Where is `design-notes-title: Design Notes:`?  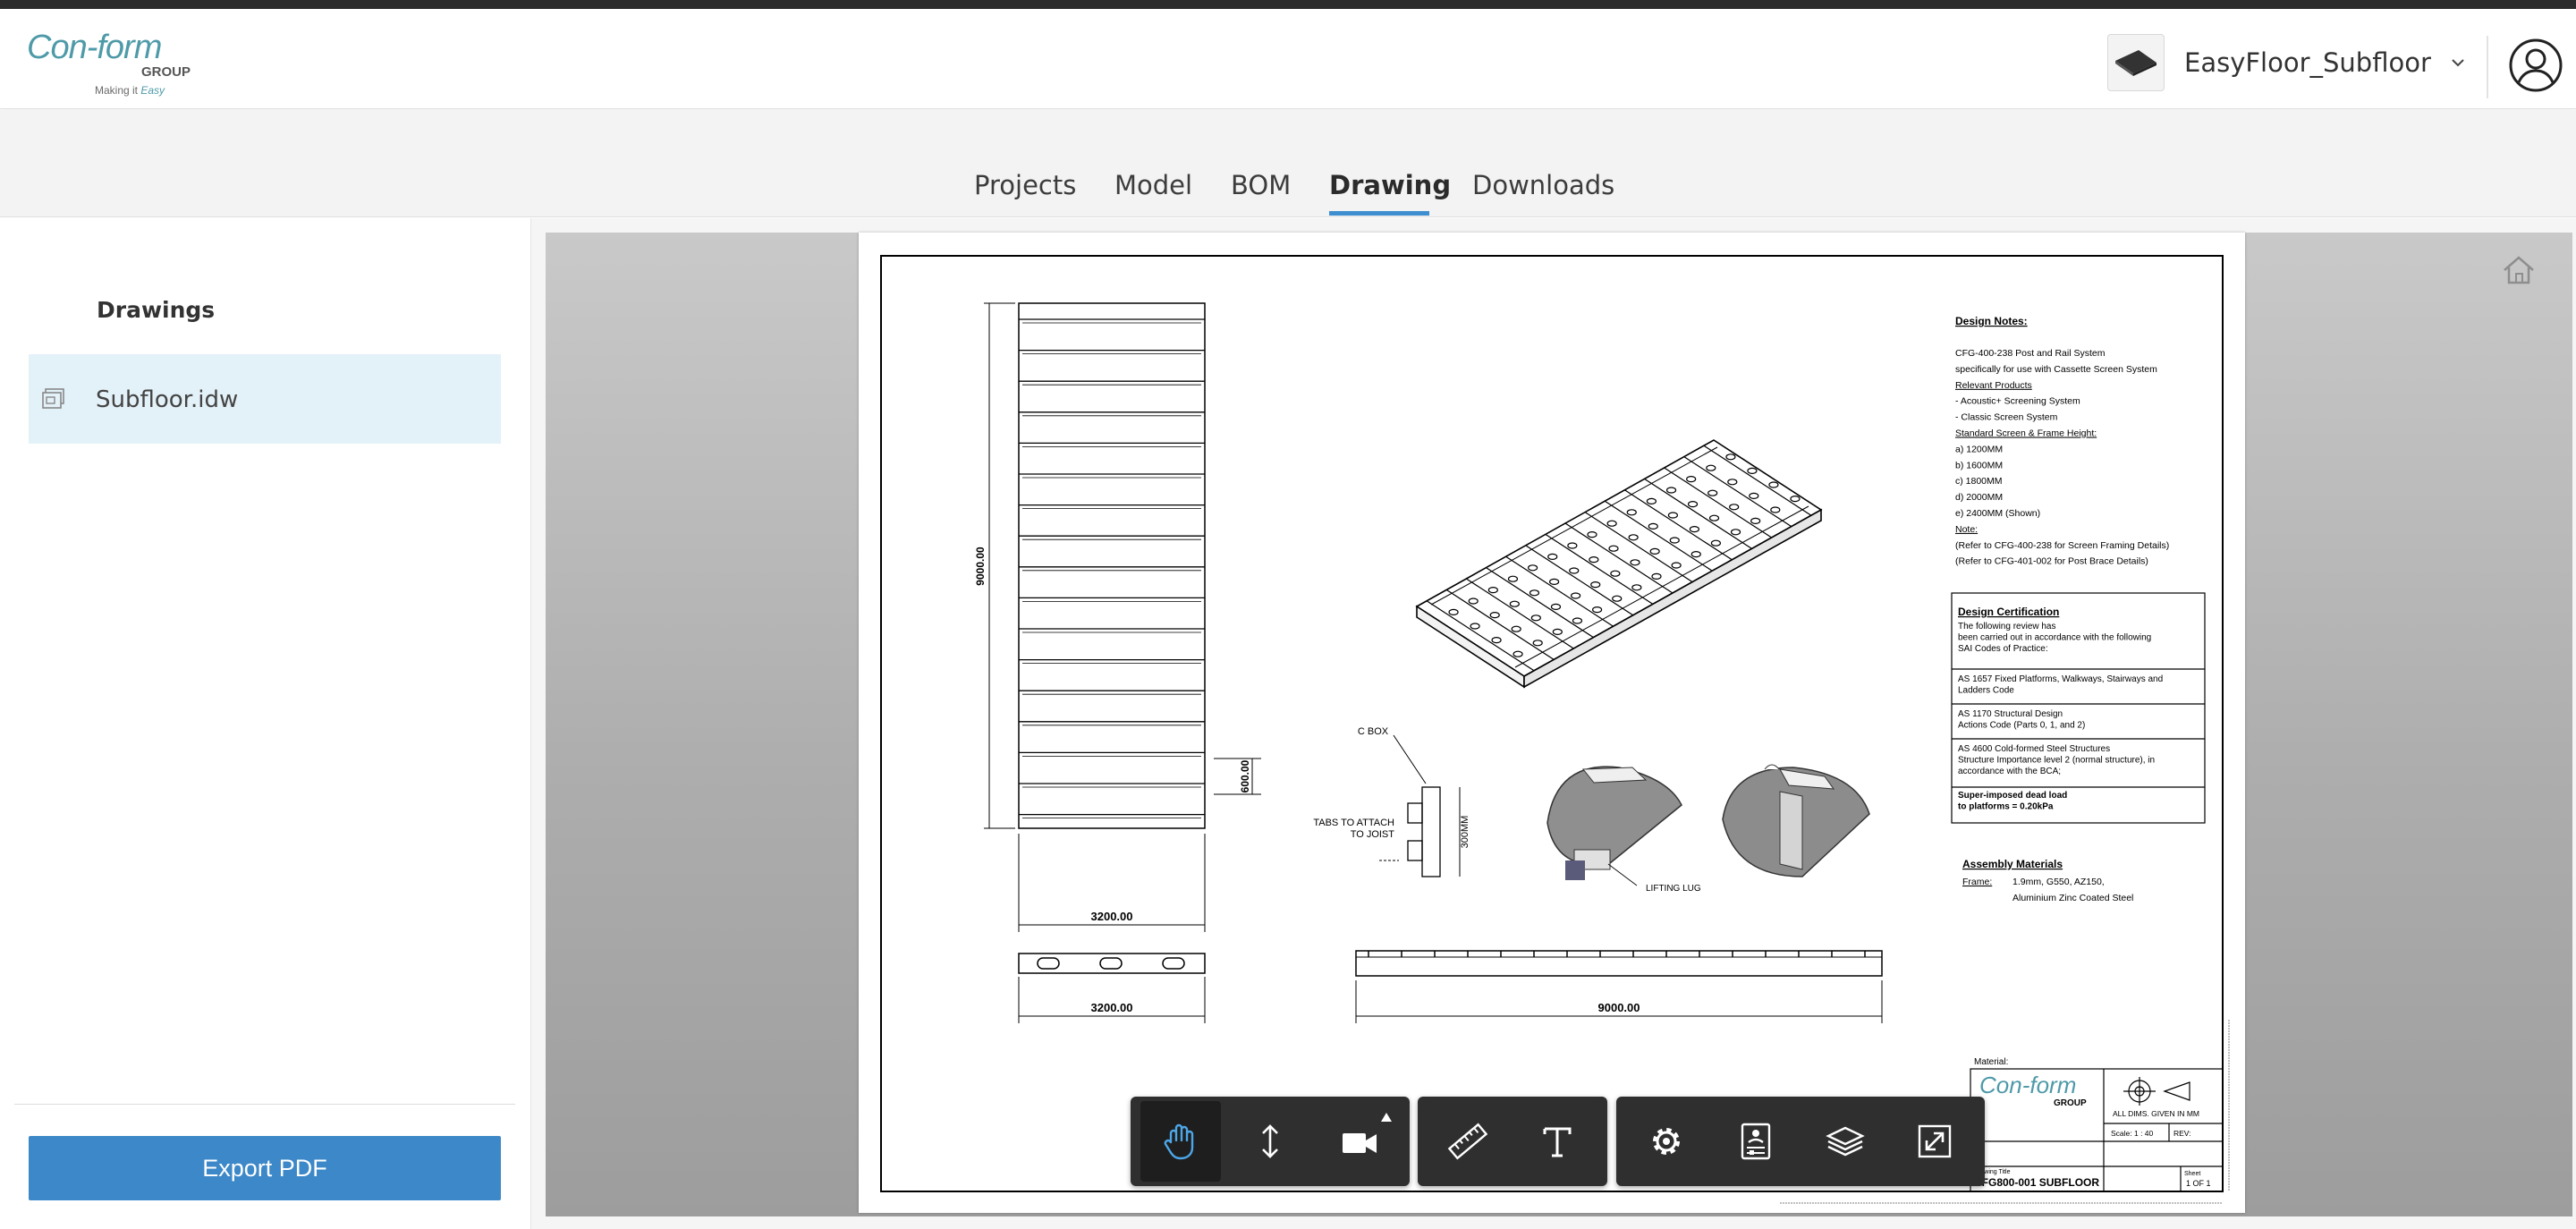
design-notes-title: Design Notes: is located at coordinates (1991, 321).